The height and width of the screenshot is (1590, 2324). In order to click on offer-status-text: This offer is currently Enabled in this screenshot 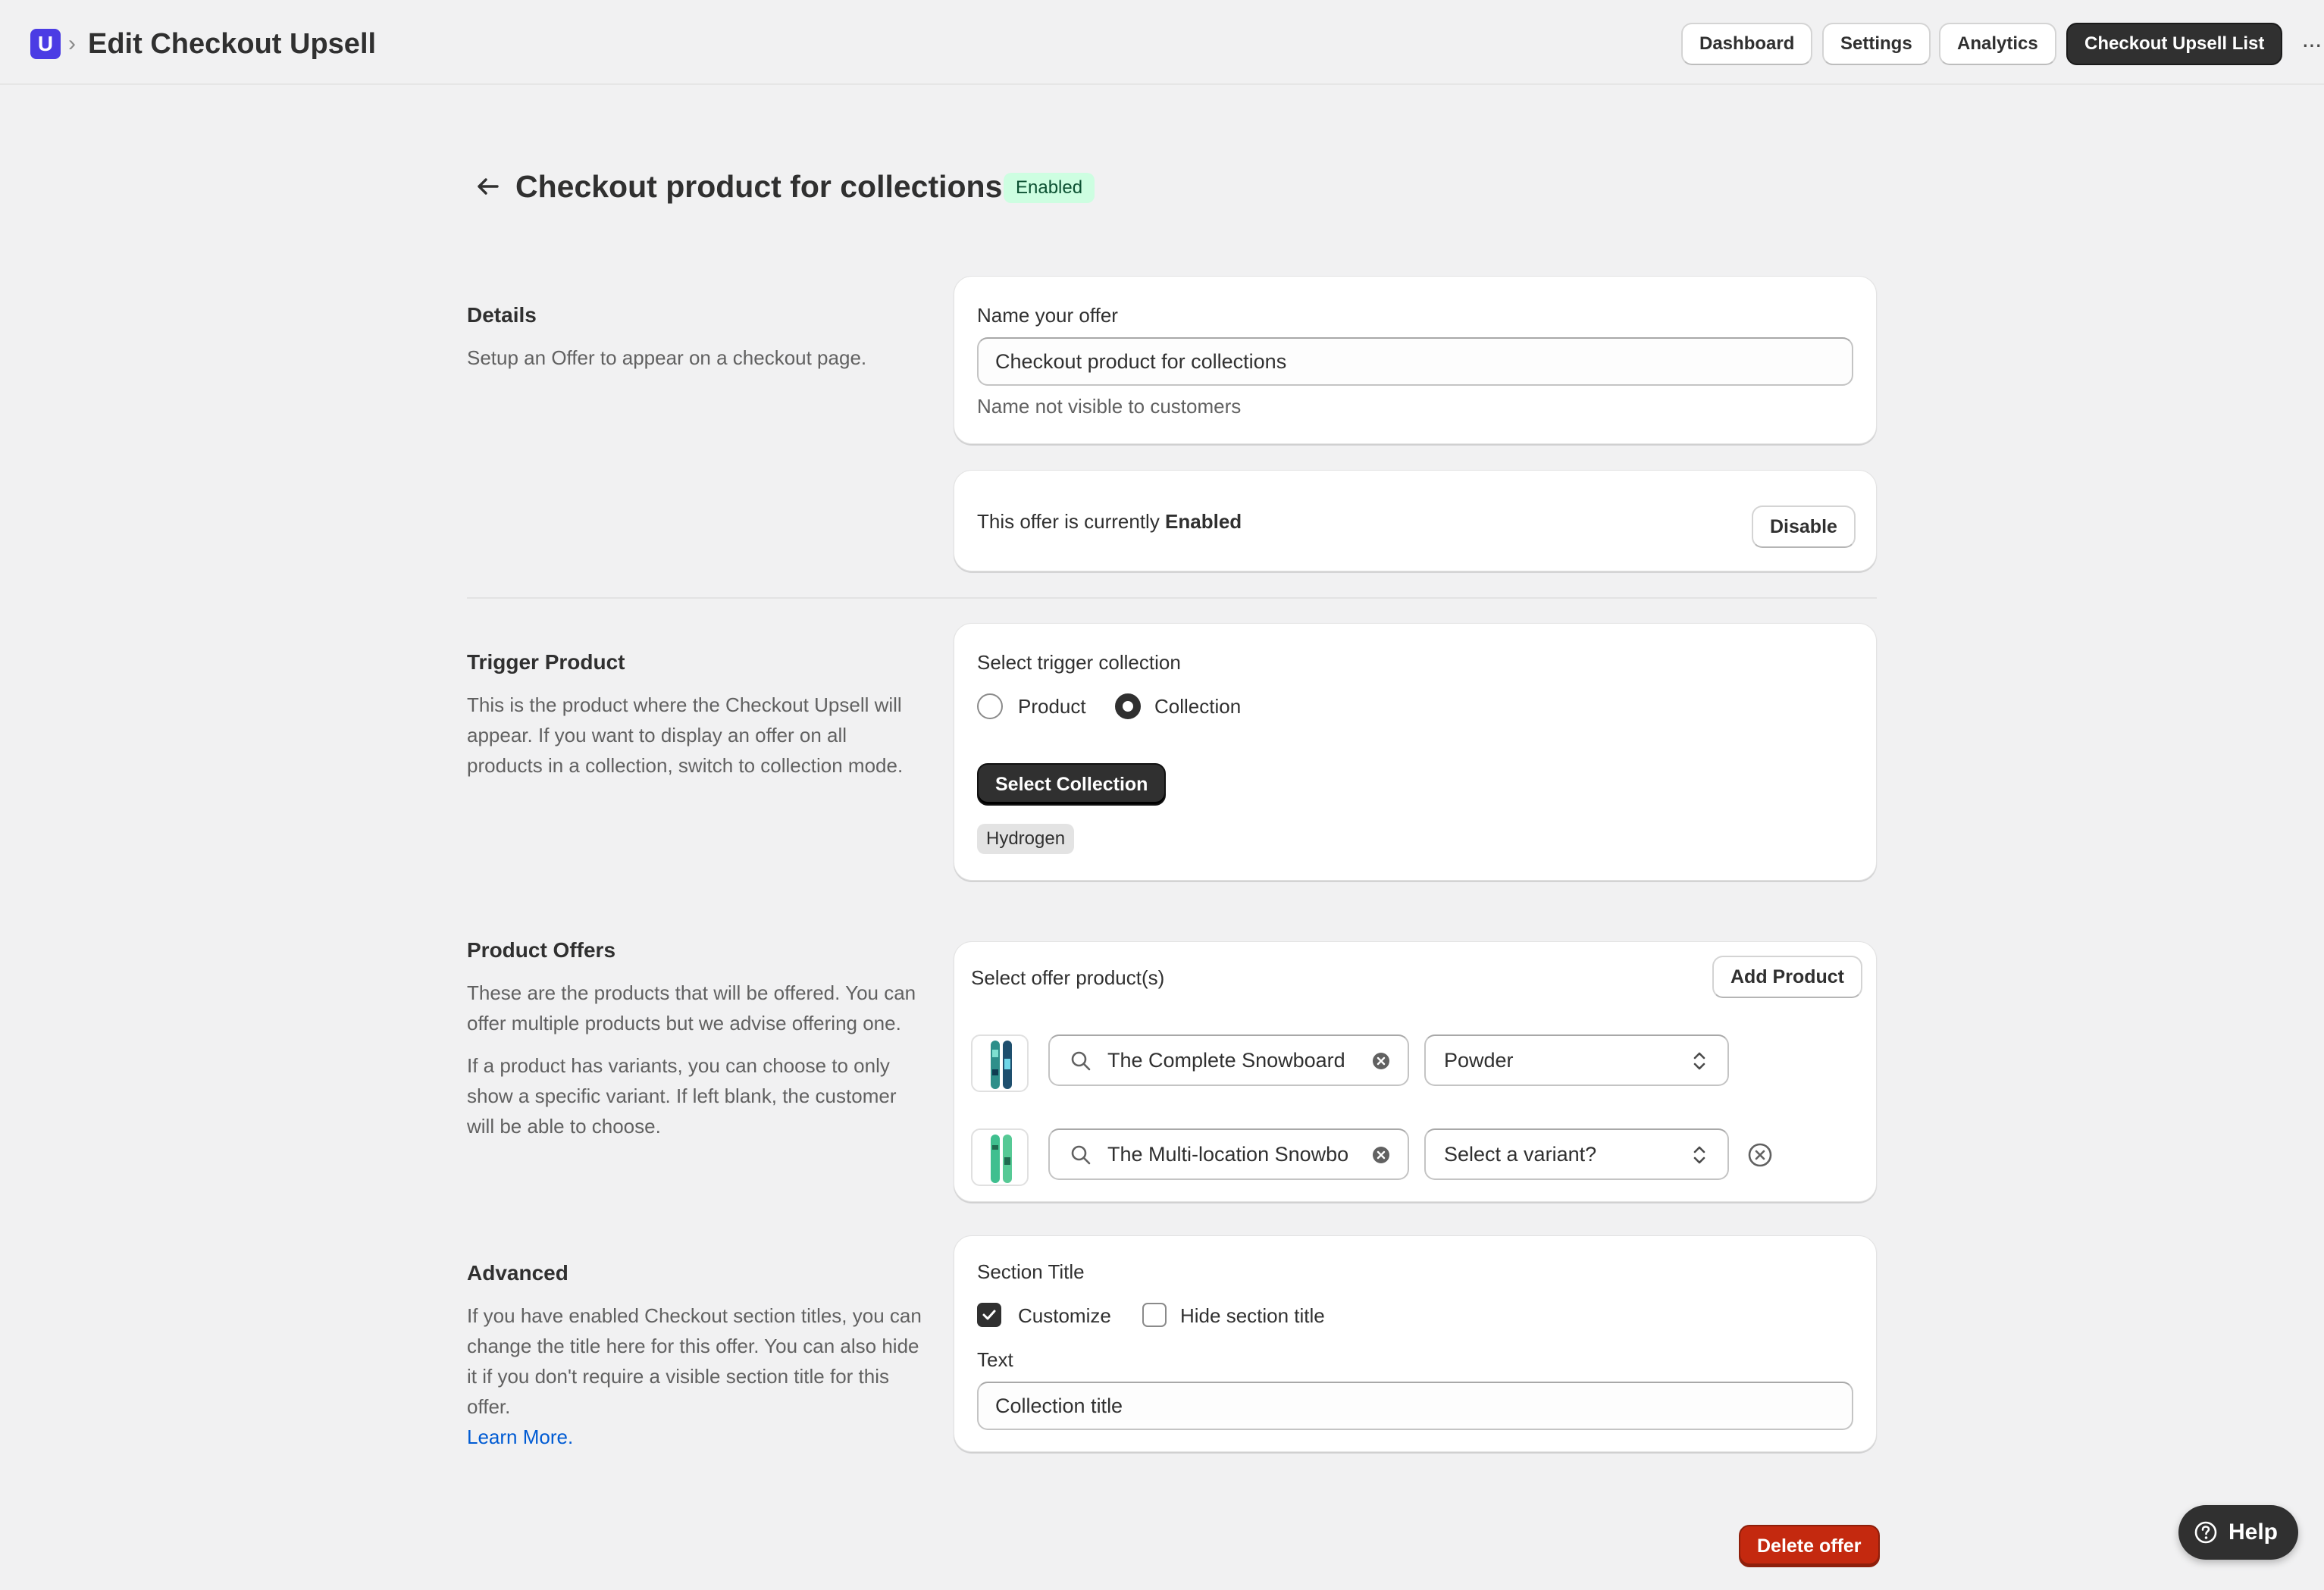, I will do `click(1109, 521)`.